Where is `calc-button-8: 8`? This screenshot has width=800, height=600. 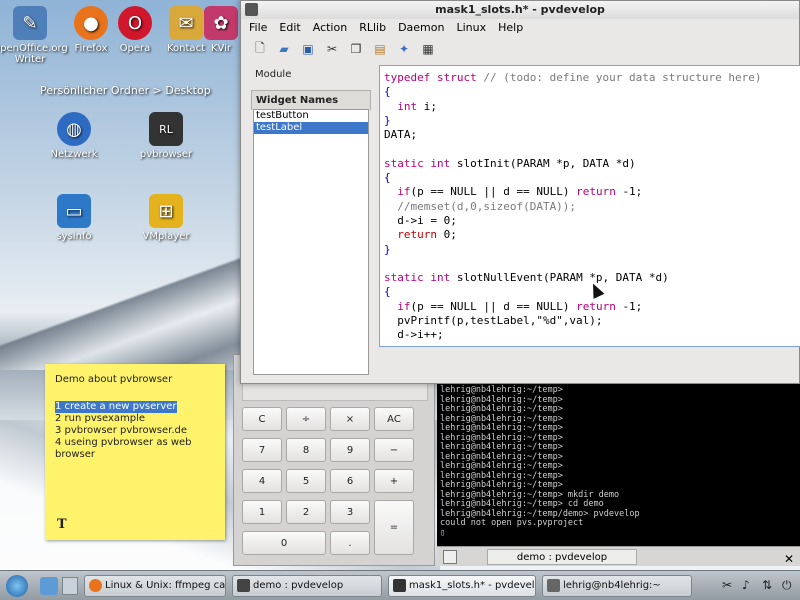 calc-button-8: 8 is located at coordinates (306, 450).